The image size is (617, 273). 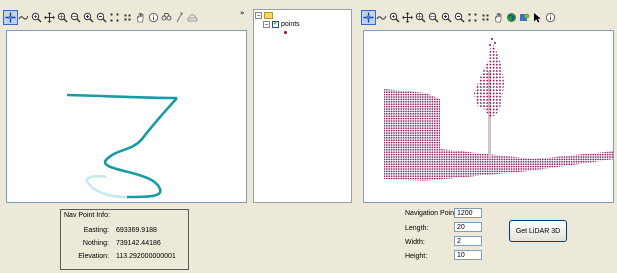 I want to click on tree-item-points: − ✔ points, so click(x=281, y=24).